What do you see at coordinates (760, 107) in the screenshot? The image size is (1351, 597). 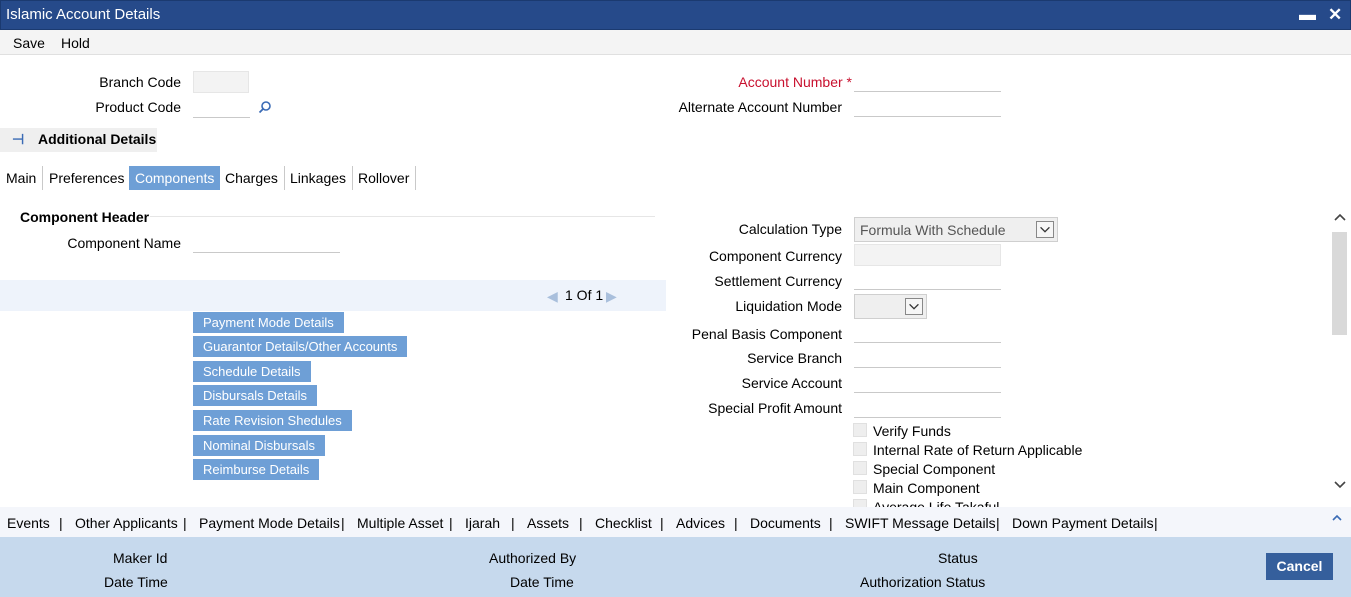 I see `alternate-account-label: Alternate Account Number` at bounding box center [760, 107].